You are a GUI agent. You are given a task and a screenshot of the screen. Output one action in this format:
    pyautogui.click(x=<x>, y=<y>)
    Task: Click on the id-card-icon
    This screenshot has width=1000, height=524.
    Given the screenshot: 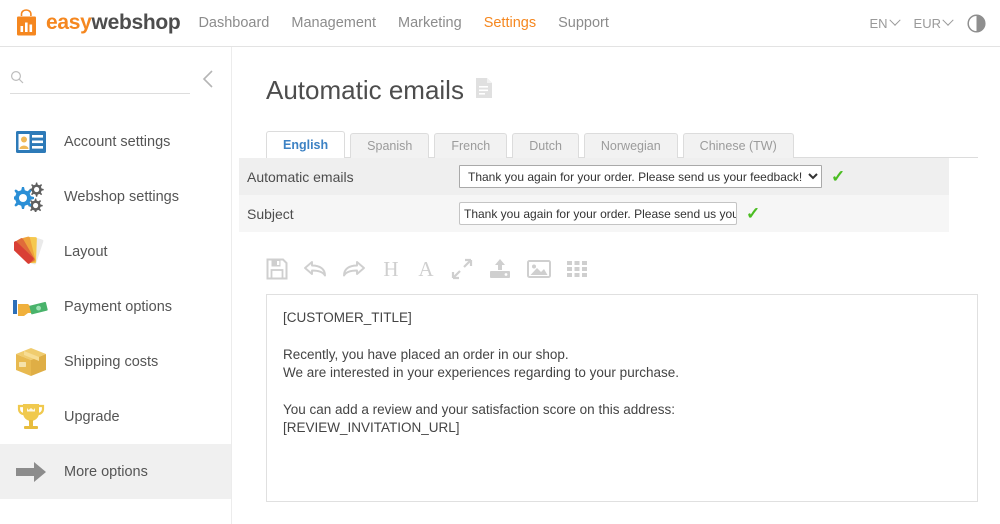 What is the action you would take?
    pyautogui.click(x=31, y=142)
    